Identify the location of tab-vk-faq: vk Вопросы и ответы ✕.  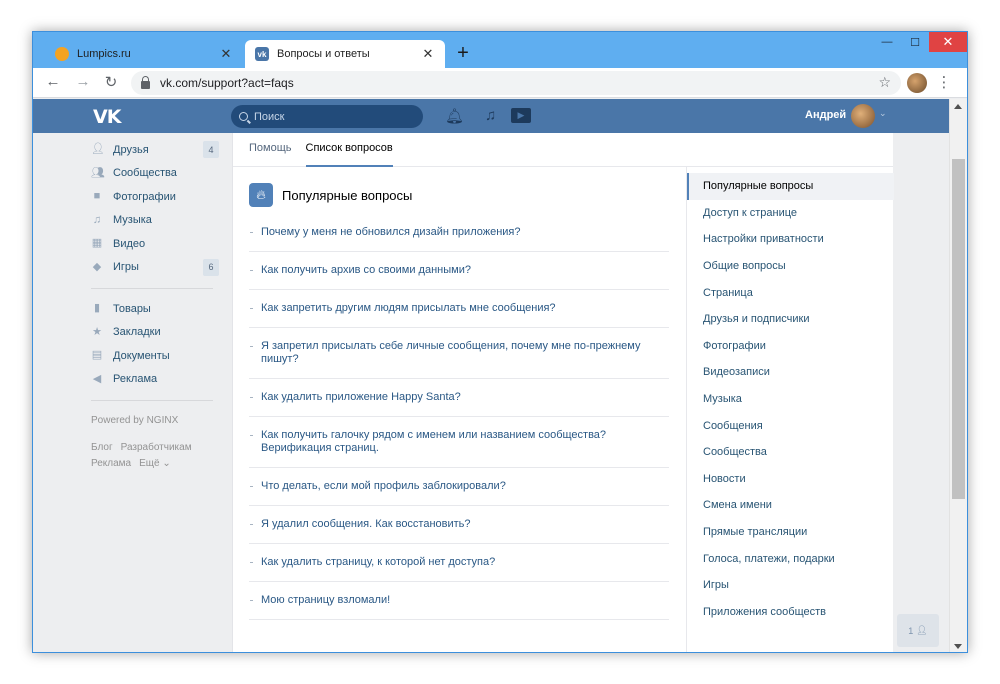
(345, 54).